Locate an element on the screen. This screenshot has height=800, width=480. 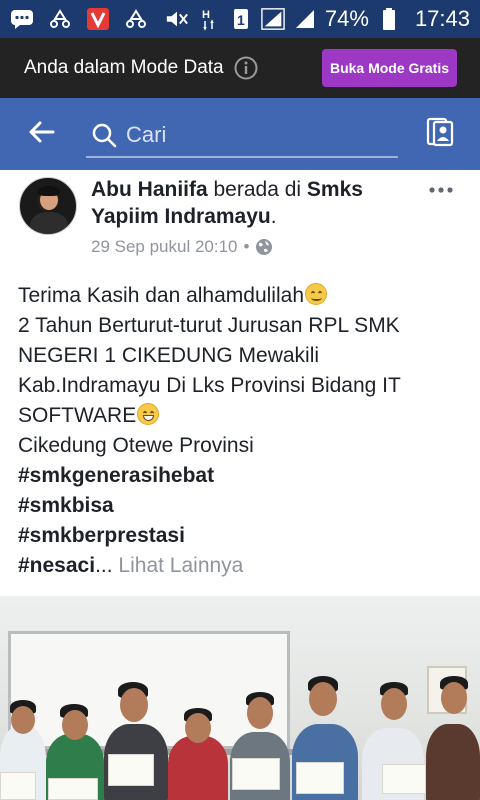
battery-percent: 74% is located at coordinates (346, 18).